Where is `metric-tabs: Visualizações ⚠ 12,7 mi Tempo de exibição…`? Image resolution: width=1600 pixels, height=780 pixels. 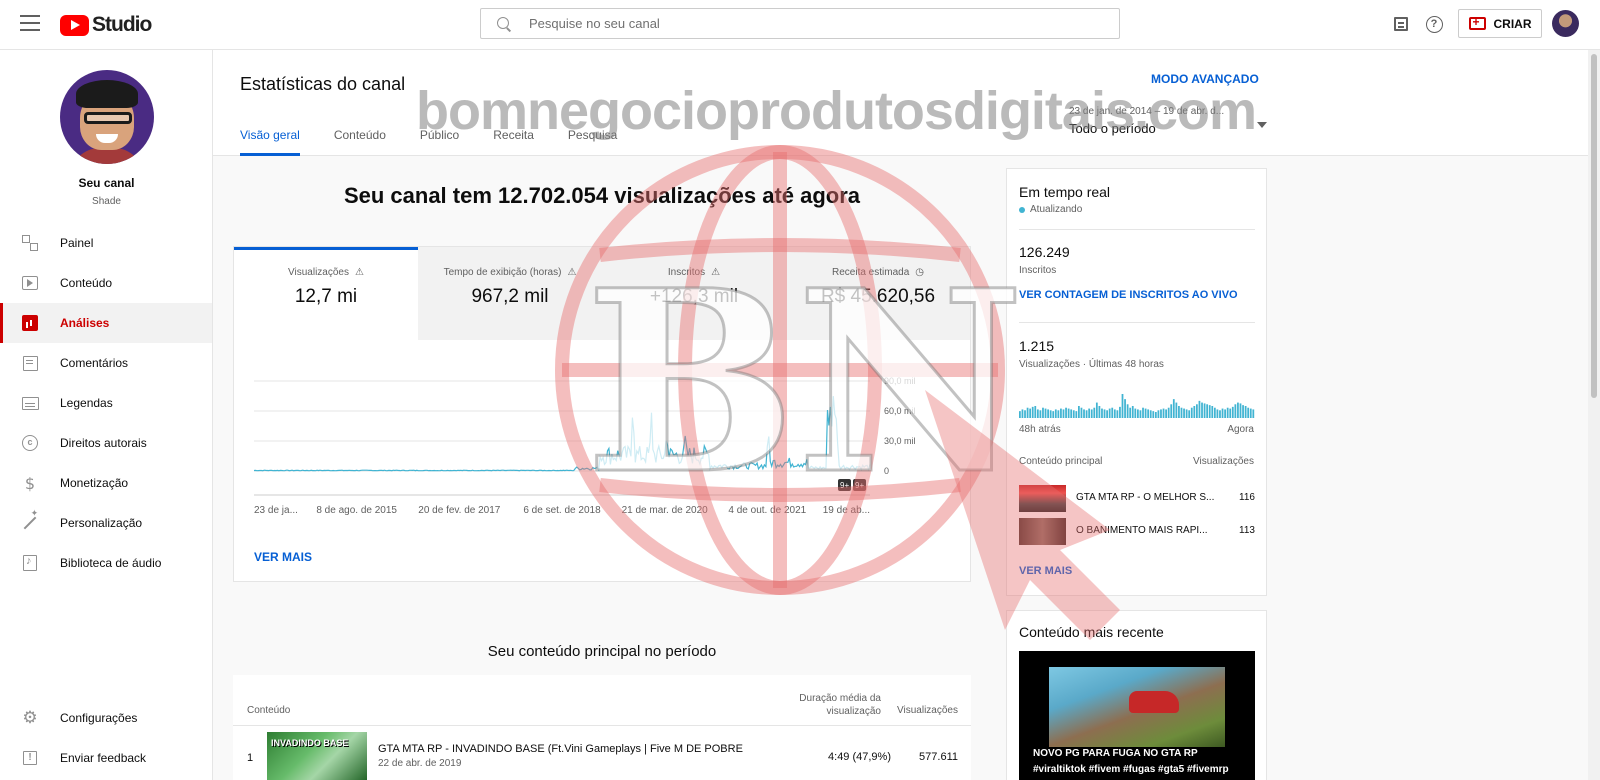
metric-tabs: Visualizações ⚠ 12,7 mi Tempo de exibição… is located at coordinates (602, 293).